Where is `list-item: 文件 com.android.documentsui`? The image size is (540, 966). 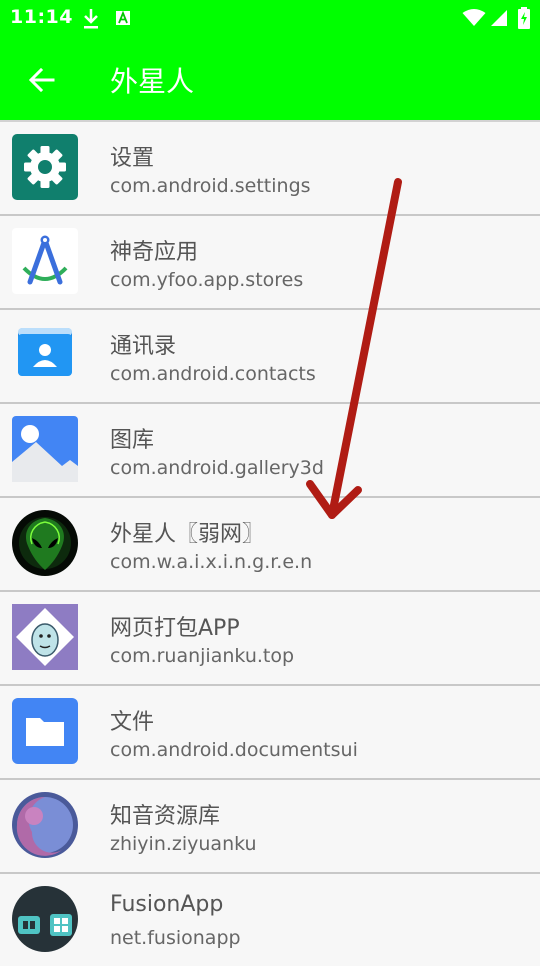
list-item: 文件 com.android.documentsui is located at coordinates (270, 733).